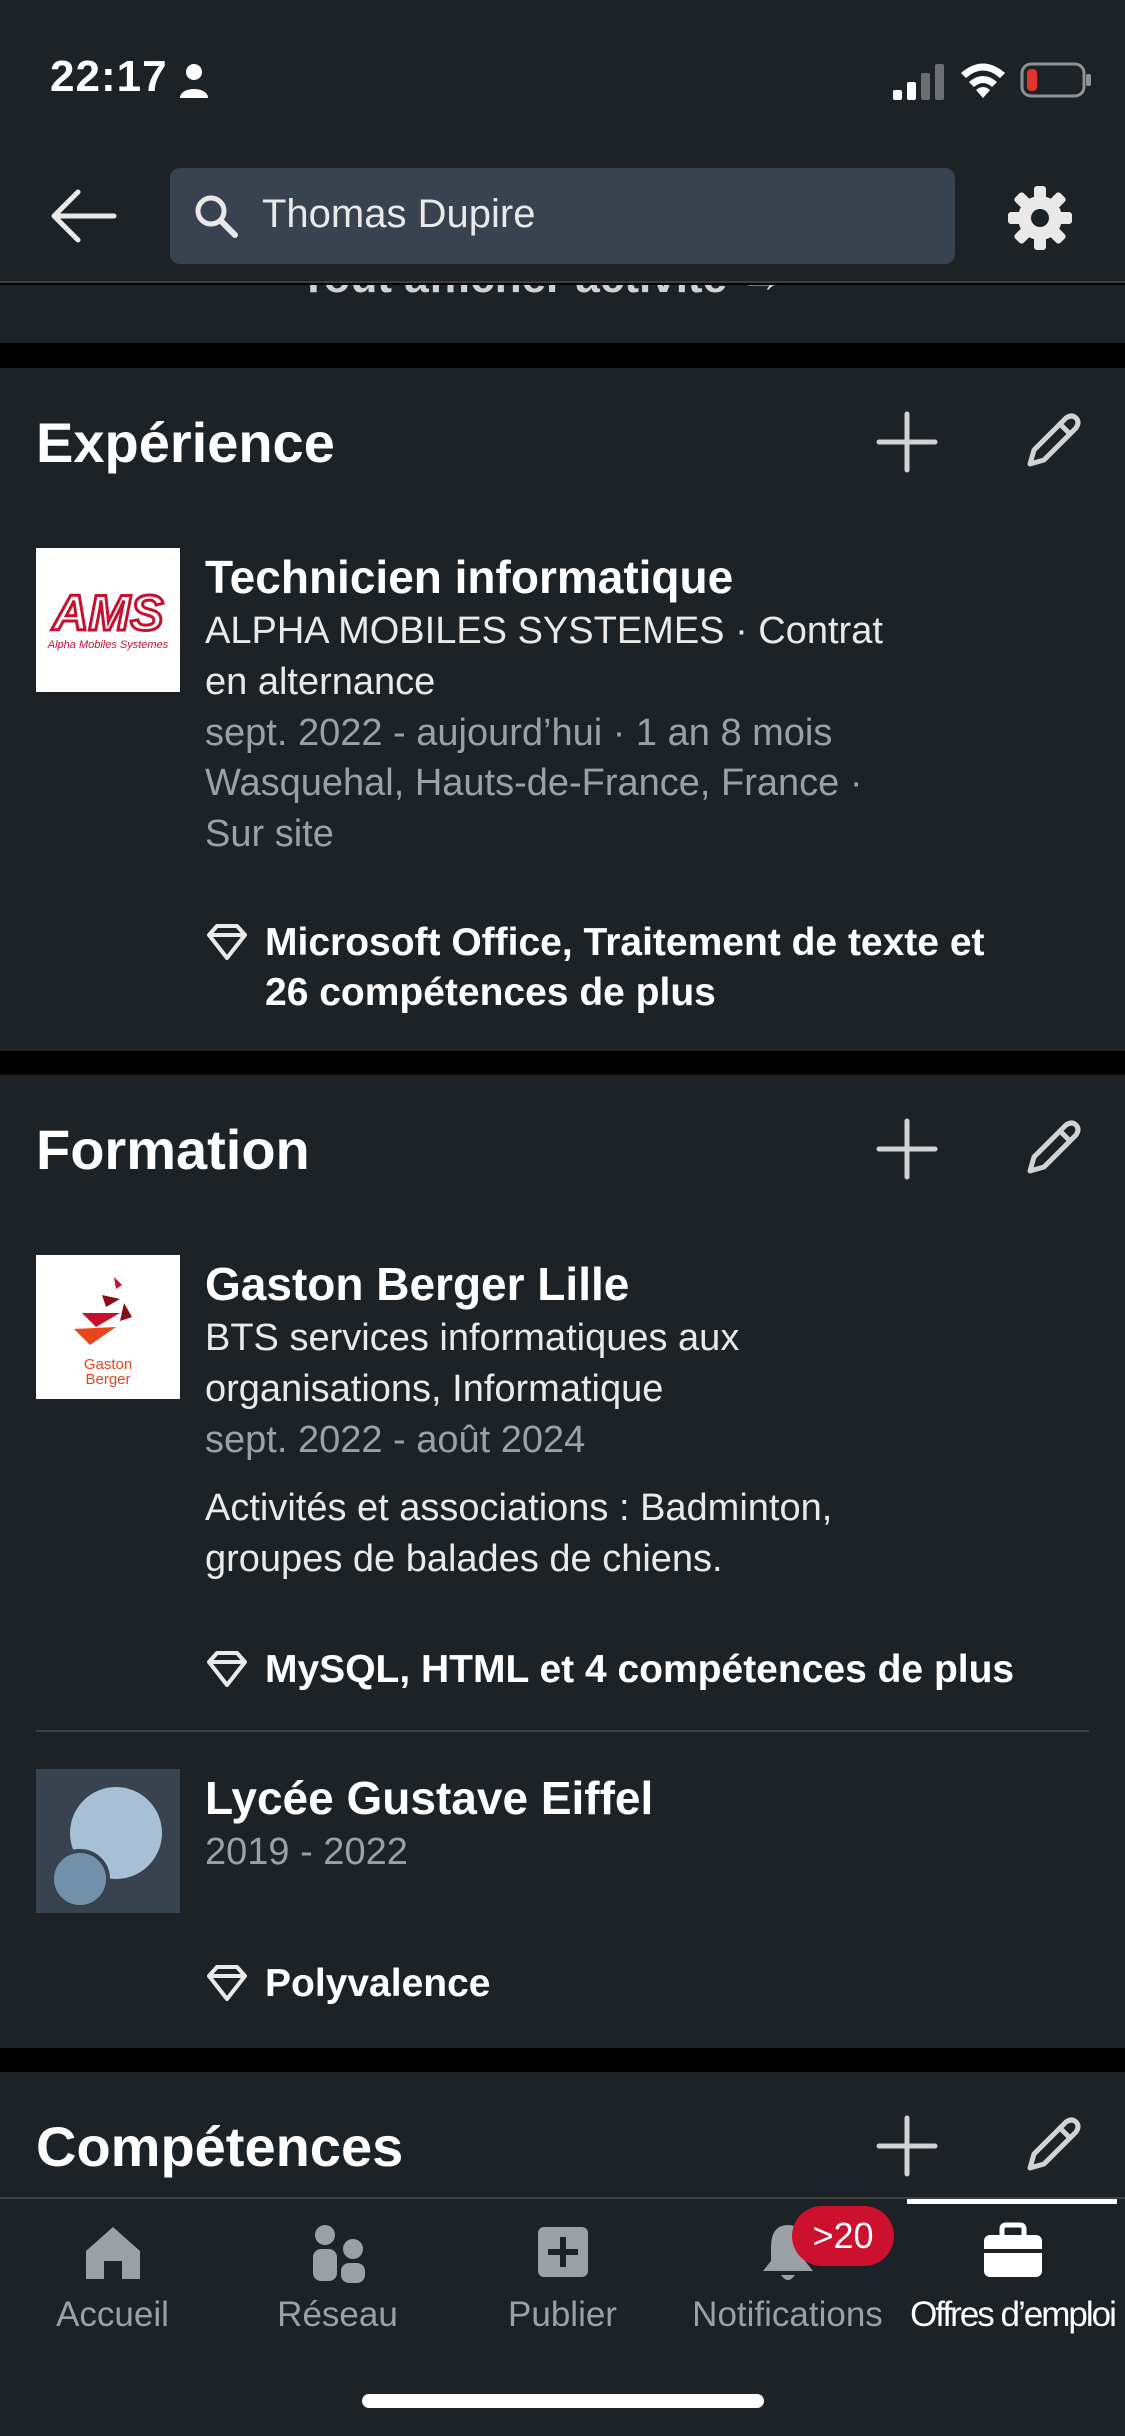 The width and height of the screenshot is (1125, 2436). I want to click on home-indicator, so click(563, 2401).